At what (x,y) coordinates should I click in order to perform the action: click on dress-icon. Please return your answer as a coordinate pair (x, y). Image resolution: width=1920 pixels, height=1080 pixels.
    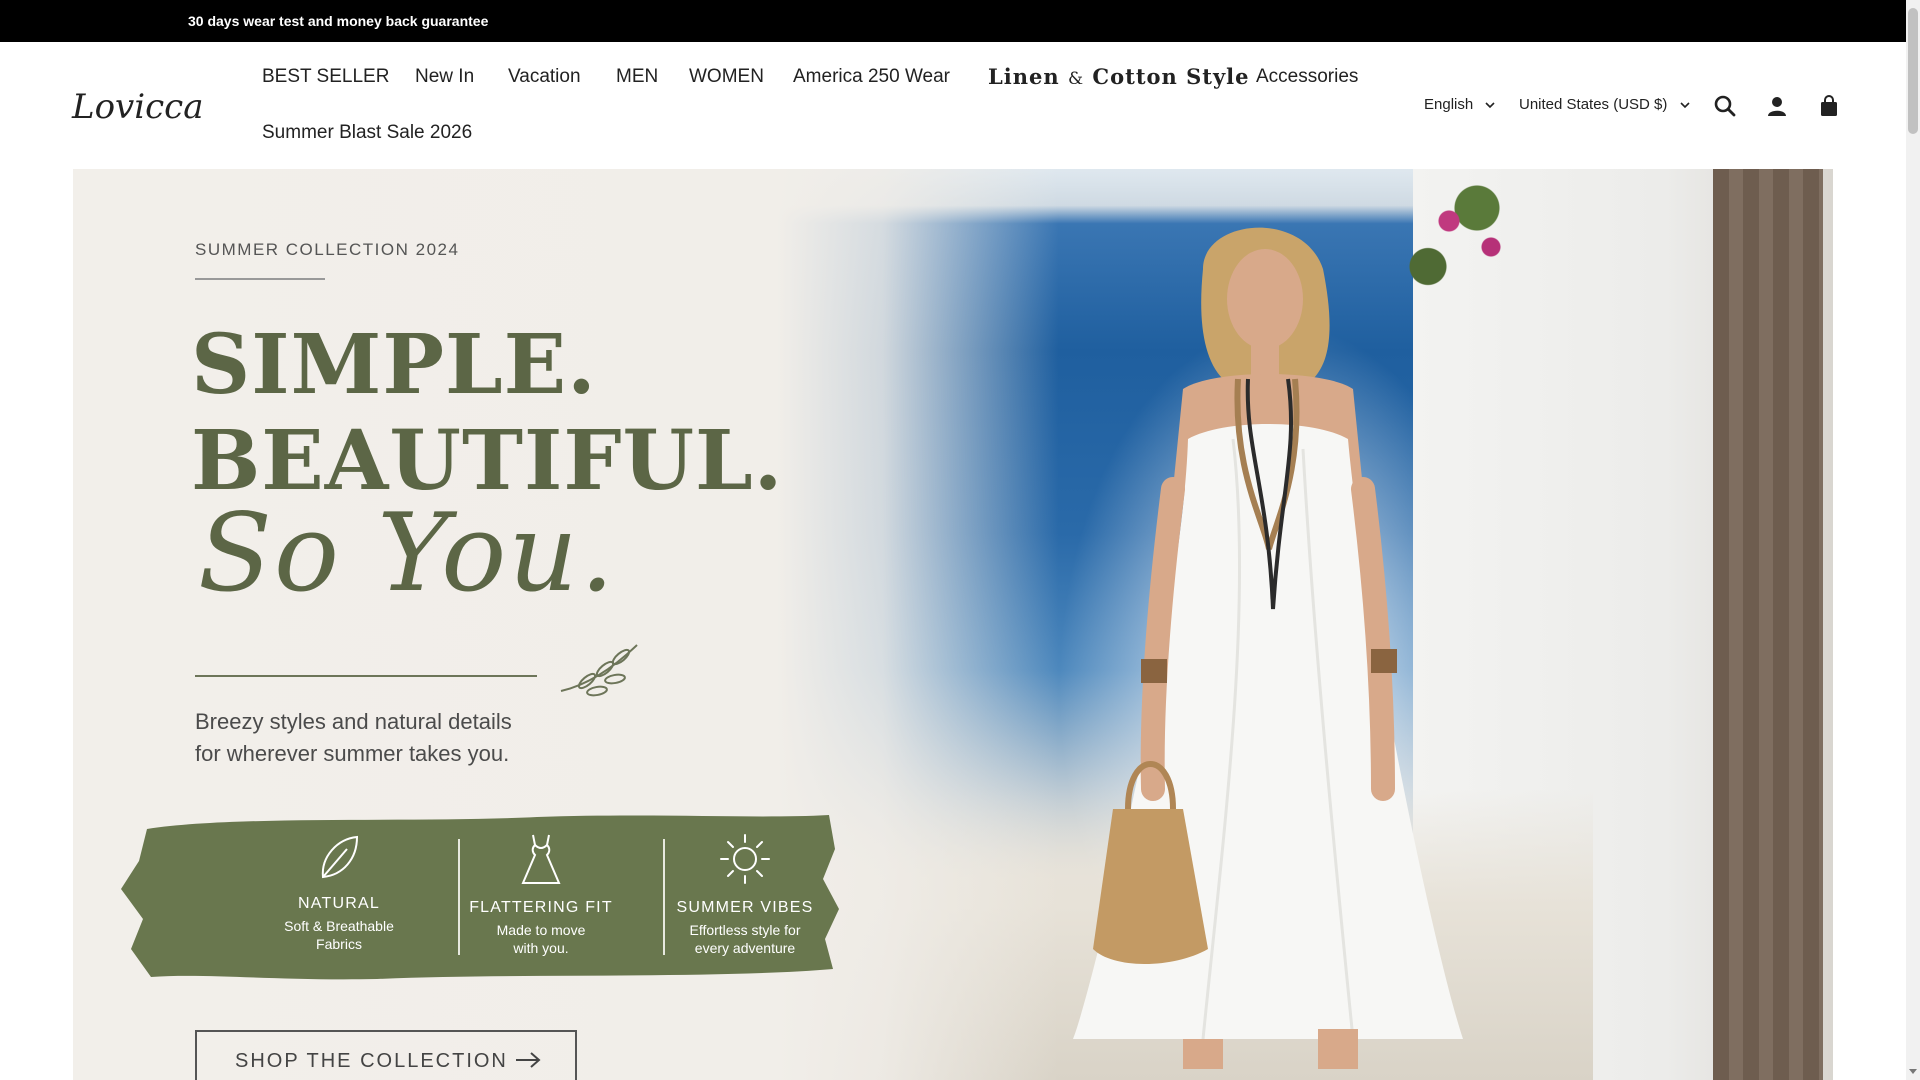
    Looking at the image, I should click on (541, 859).